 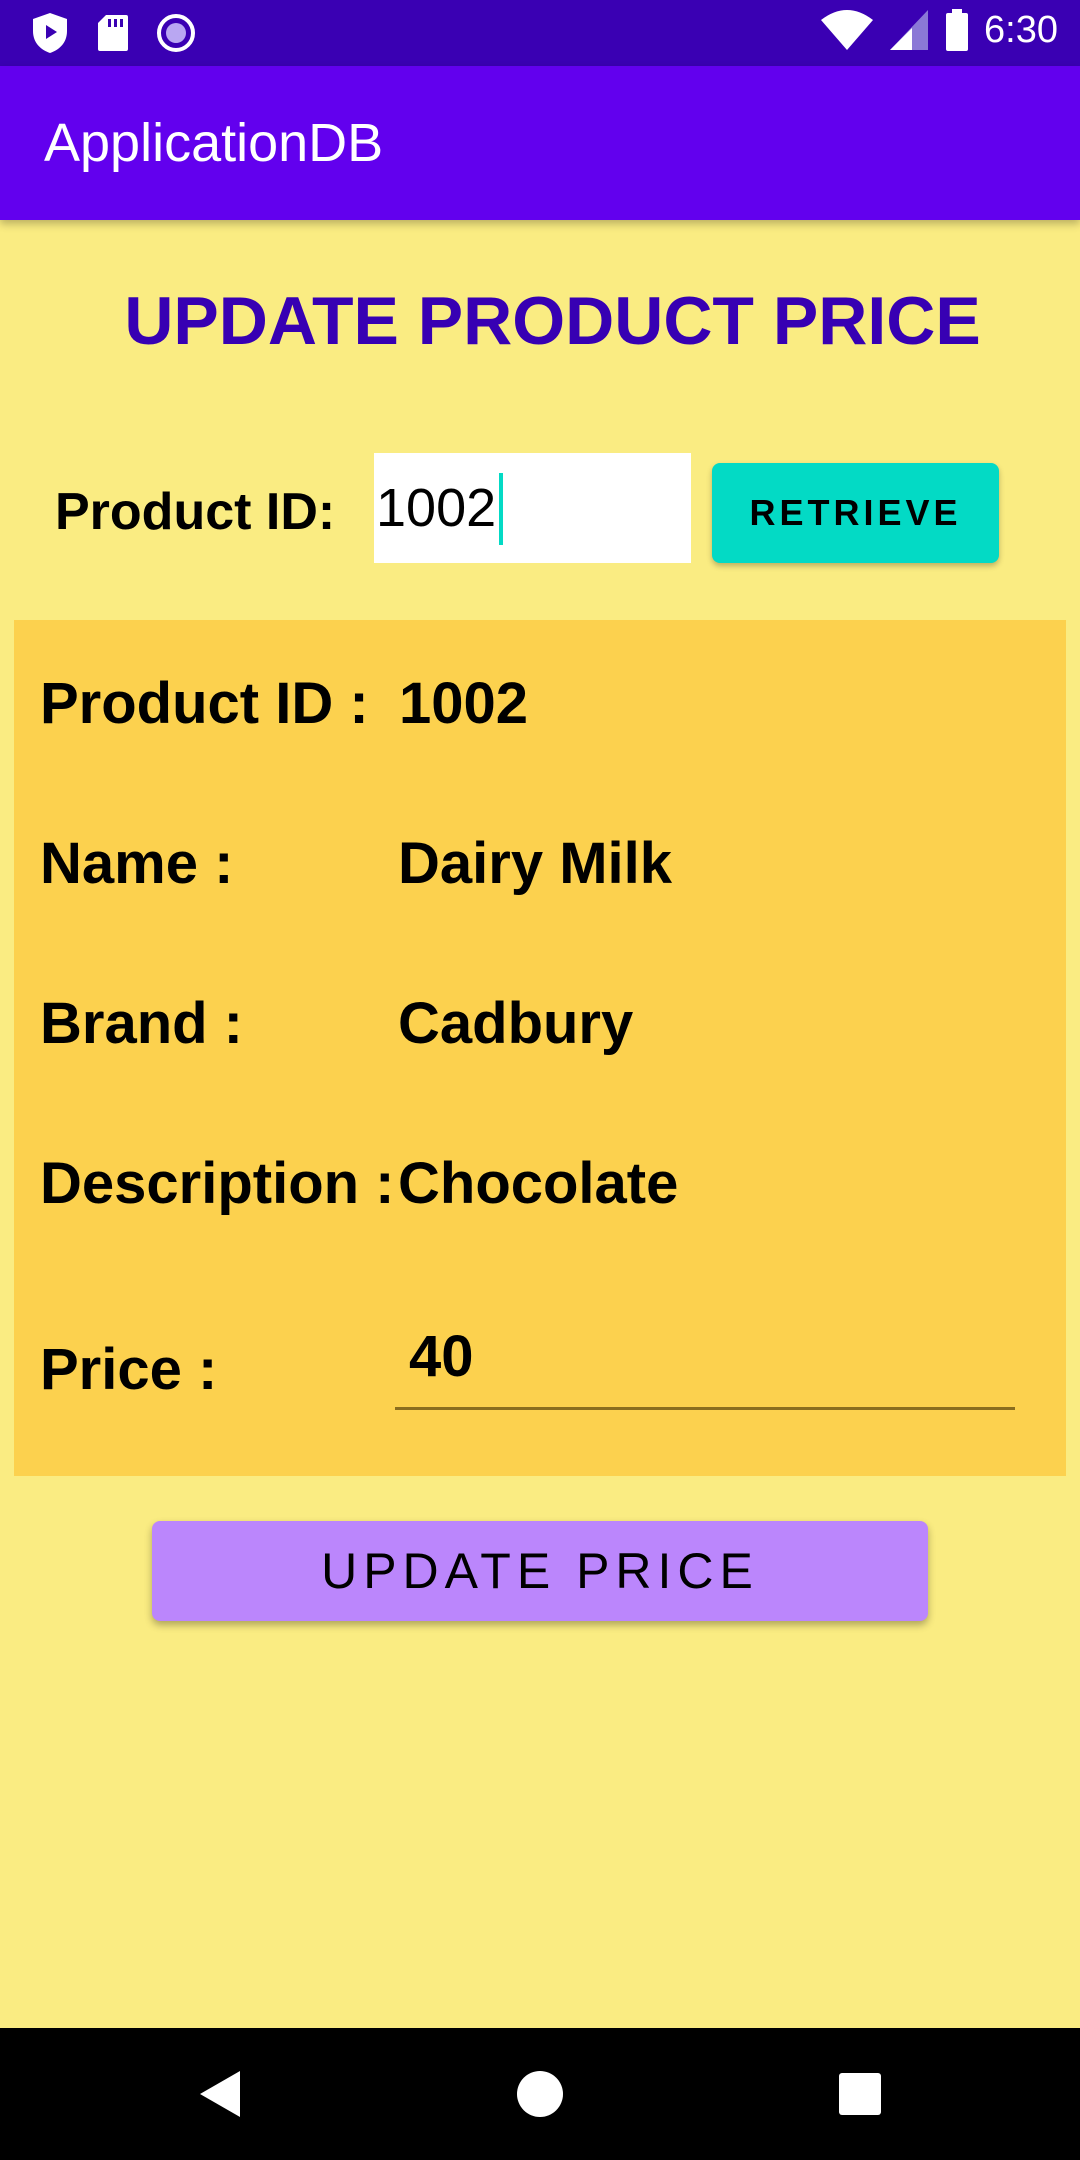 What do you see at coordinates (50, 33) in the screenshot?
I see `shield-icon` at bounding box center [50, 33].